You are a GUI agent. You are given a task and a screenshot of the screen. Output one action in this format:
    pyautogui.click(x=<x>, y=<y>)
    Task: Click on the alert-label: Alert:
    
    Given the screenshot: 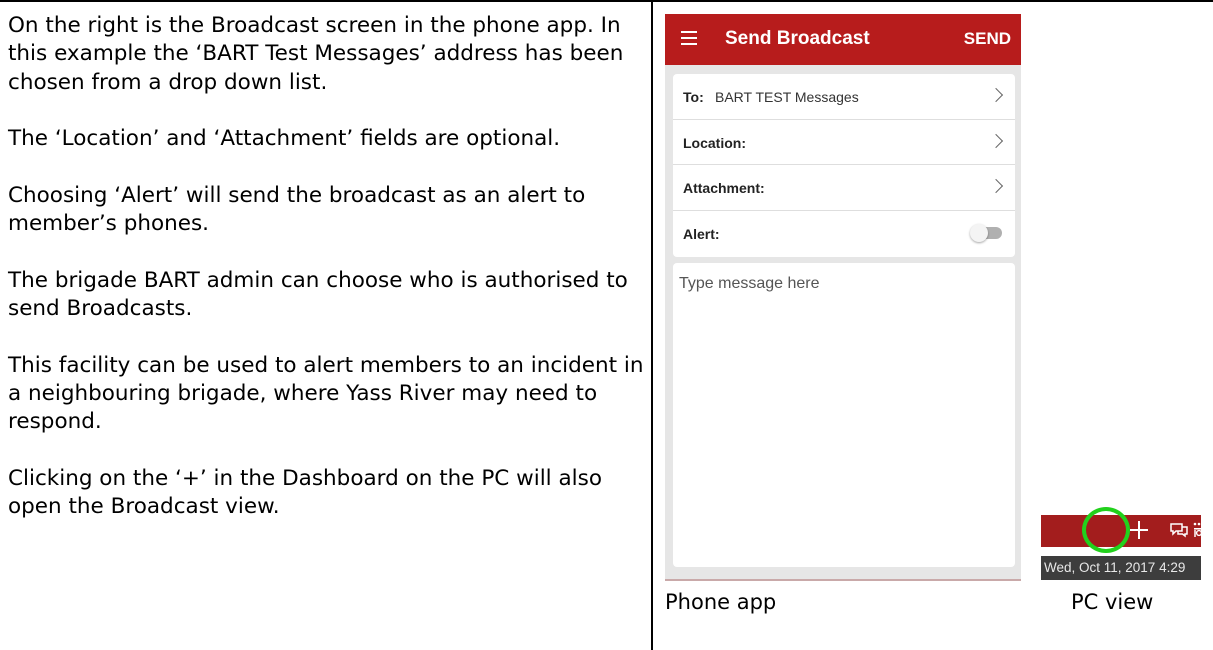 What is the action you would take?
    pyautogui.click(x=701, y=233)
    